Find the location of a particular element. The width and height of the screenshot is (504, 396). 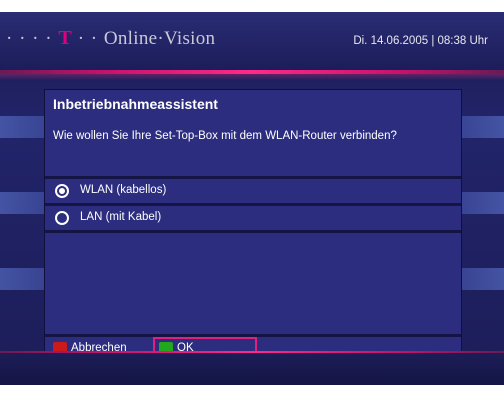

bottom-bar is located at coordinates (252, 369).